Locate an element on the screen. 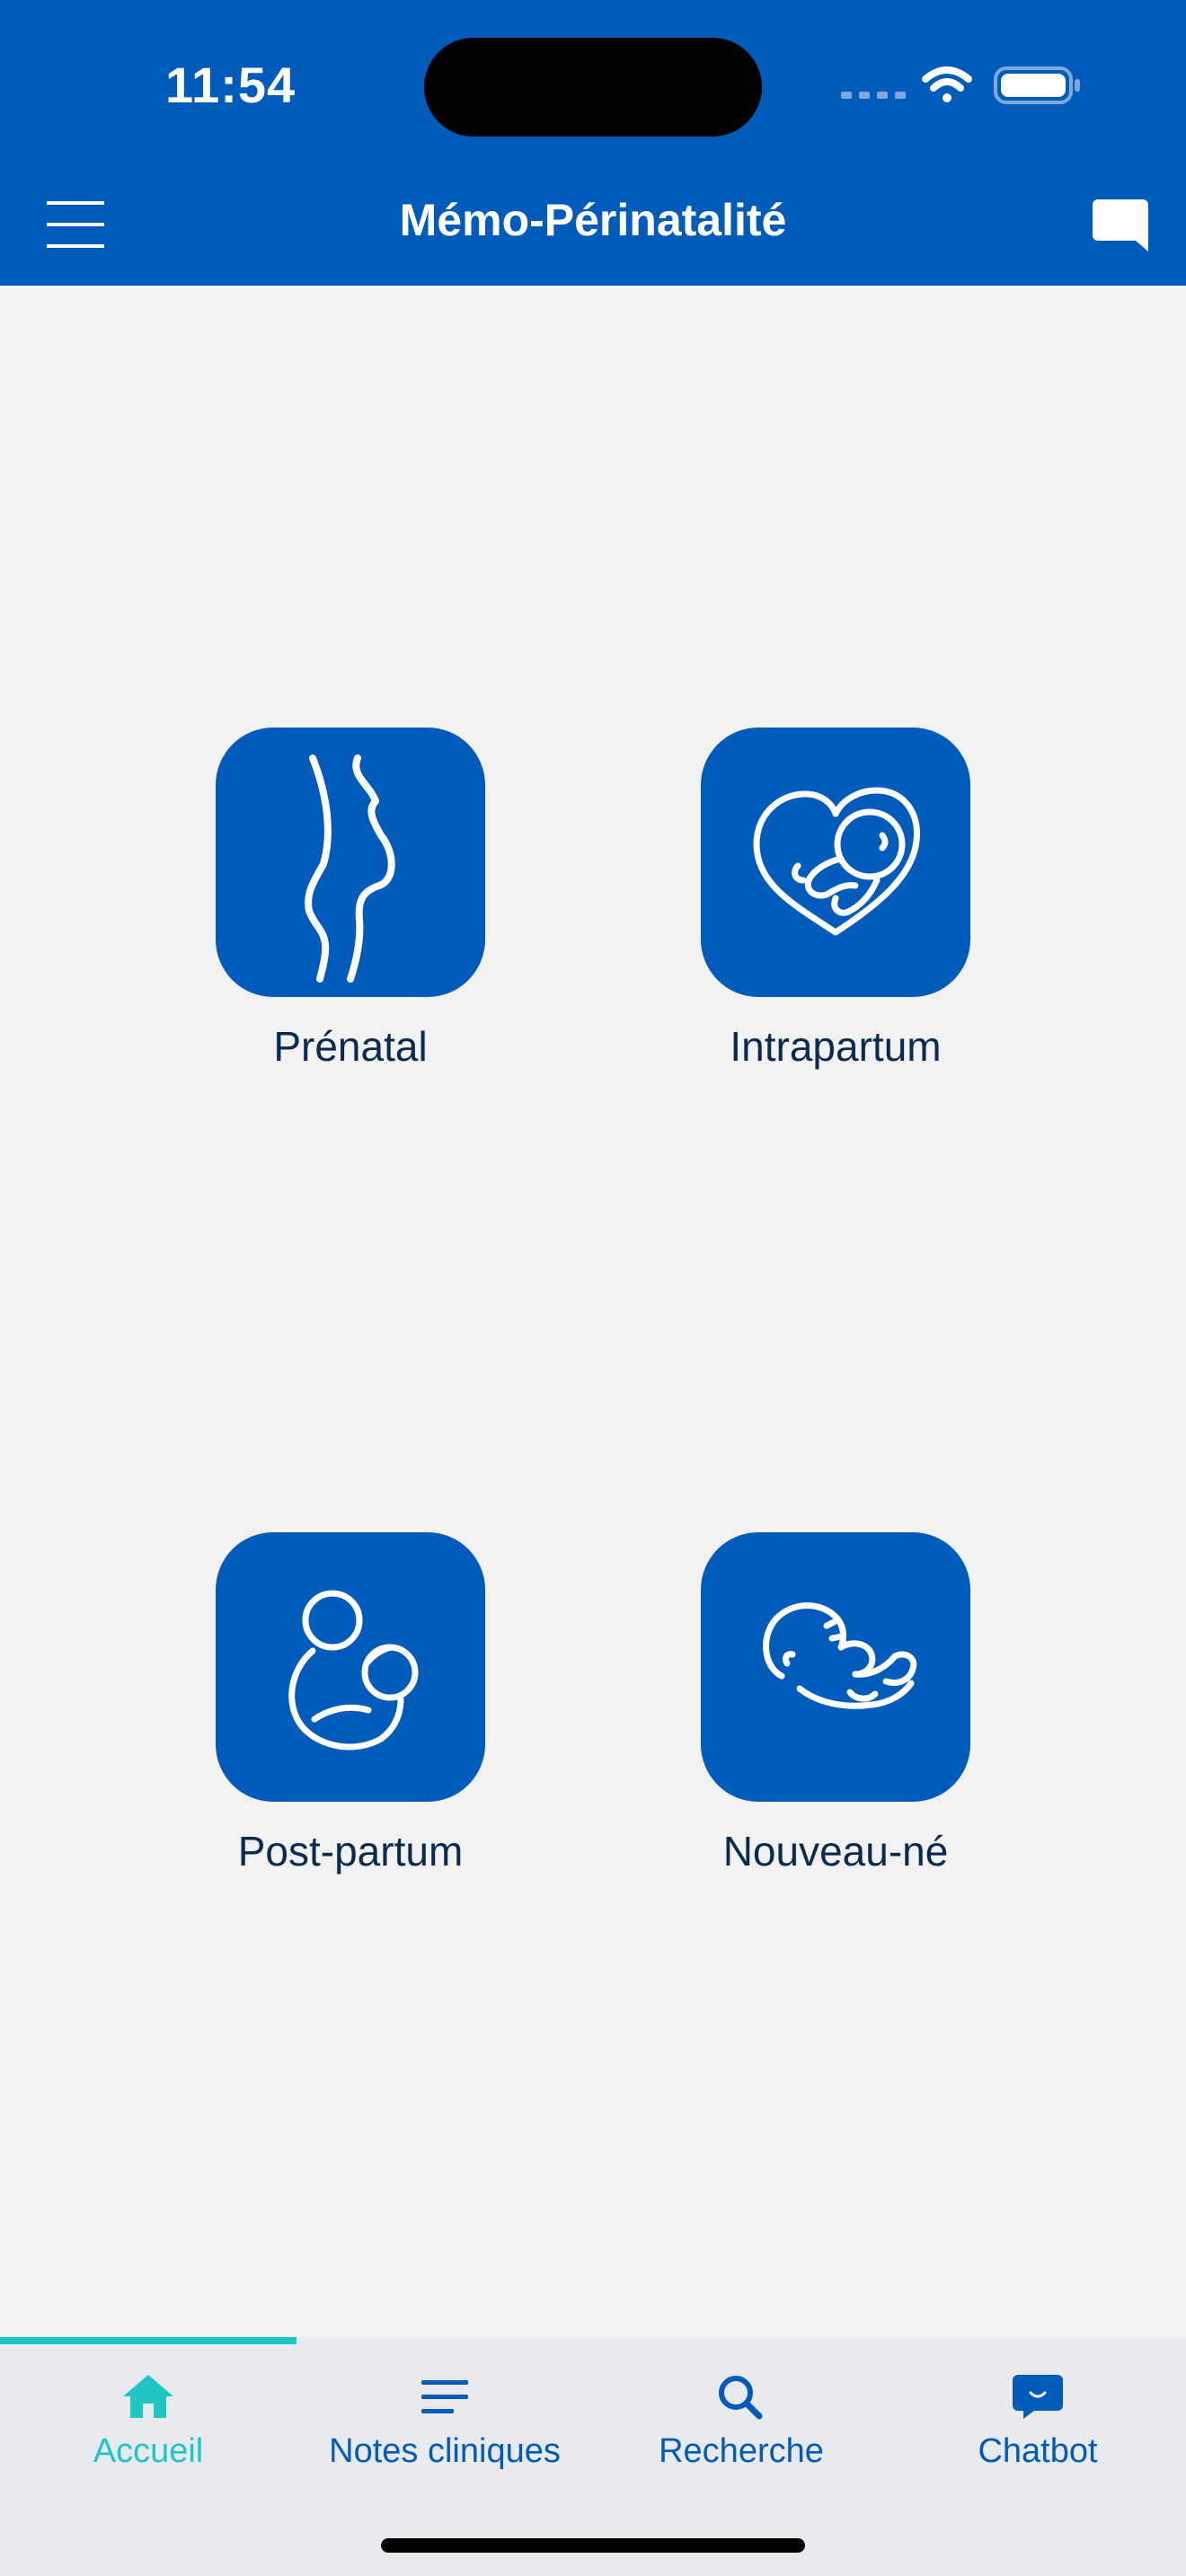 Image resolution: width=1186 pixels, height=2576 pixels. tile-intrapartum: Intrapartum is located at coordinates (835, 899).